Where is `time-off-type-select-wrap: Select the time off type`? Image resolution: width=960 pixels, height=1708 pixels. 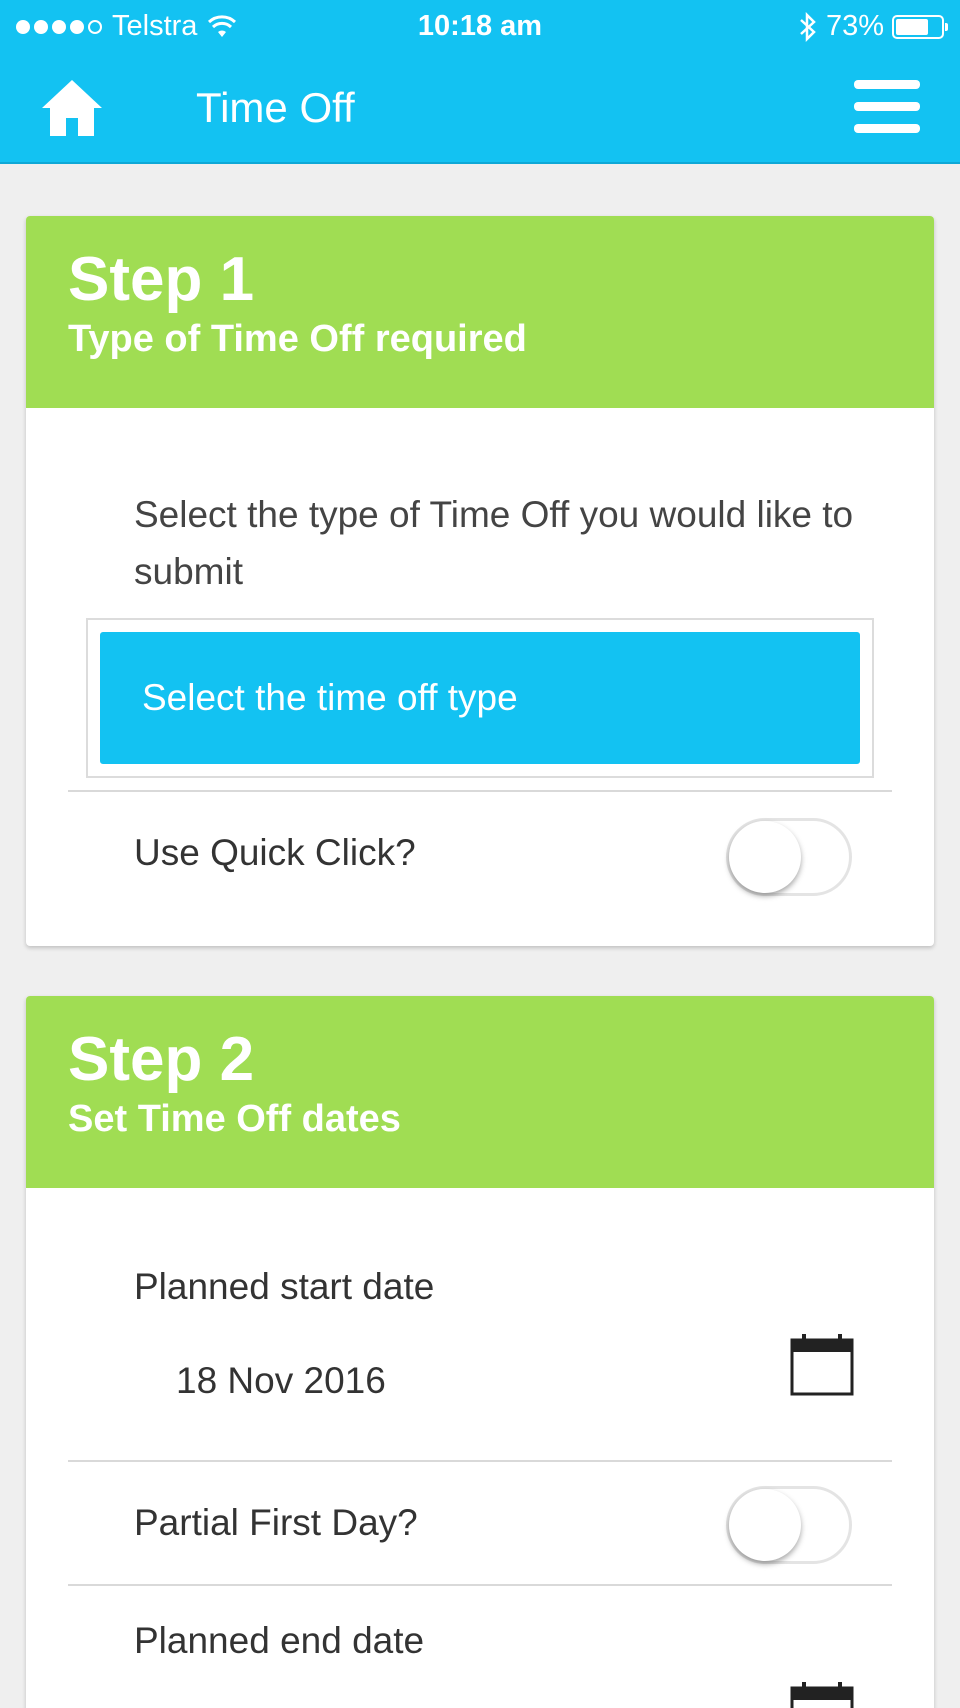
time-off-type-select-wrap: Select the time off type is located at coordinates (480, 698).